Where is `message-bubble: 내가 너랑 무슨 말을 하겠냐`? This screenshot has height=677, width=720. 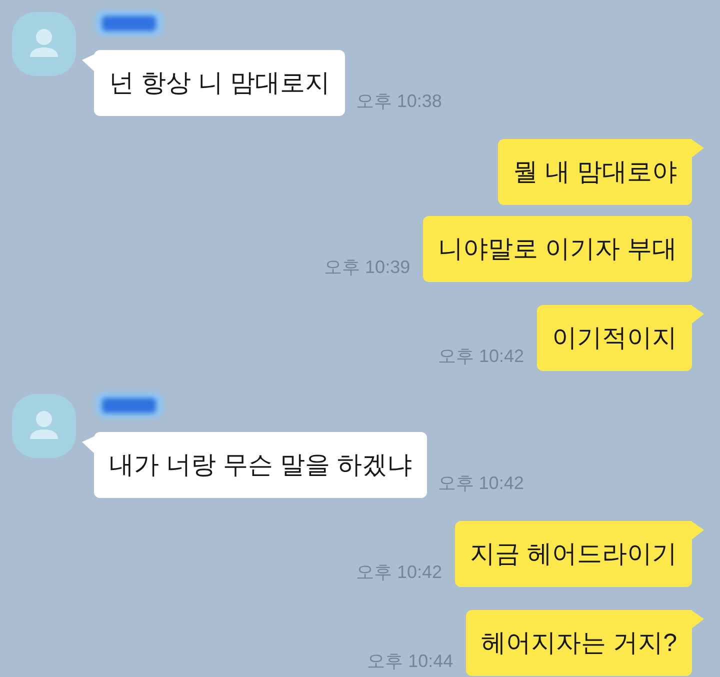 message-bubble: 내가 너랑 무슨 말을 하겠냐 is located at coordinates (260, 465).